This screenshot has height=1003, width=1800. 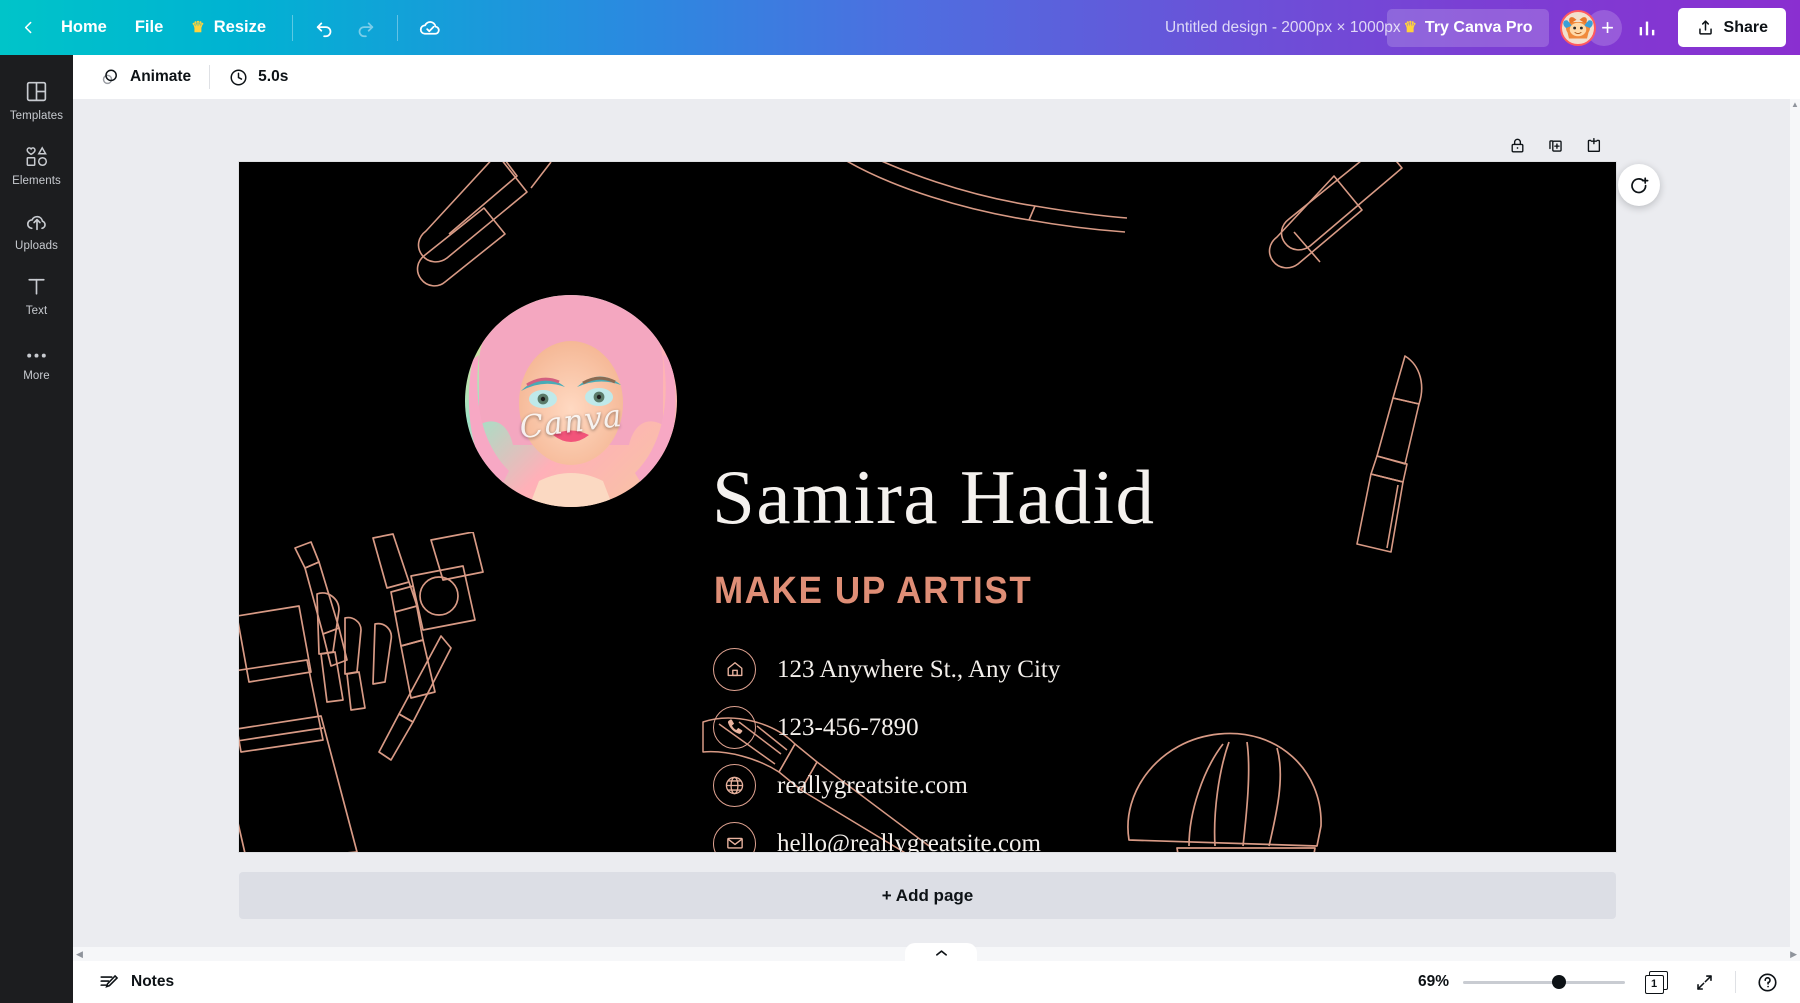 I want to click on add-page-button, so click(x=1593, y=145).